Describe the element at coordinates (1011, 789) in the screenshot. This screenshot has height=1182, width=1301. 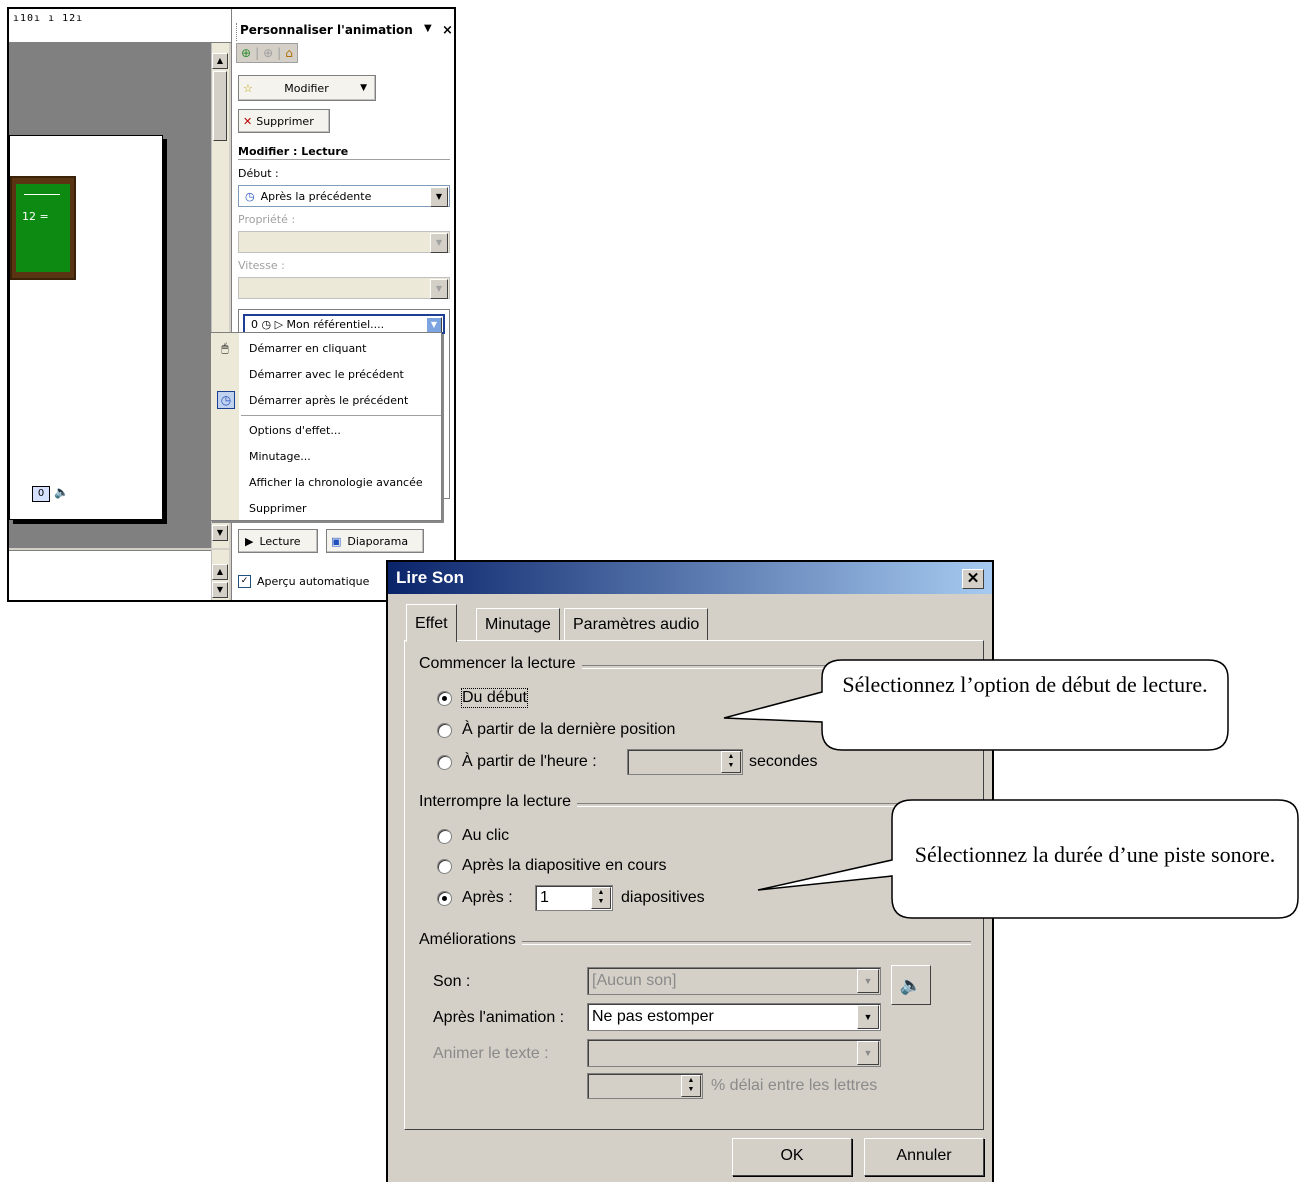
I see `callout-shapes` at that location.